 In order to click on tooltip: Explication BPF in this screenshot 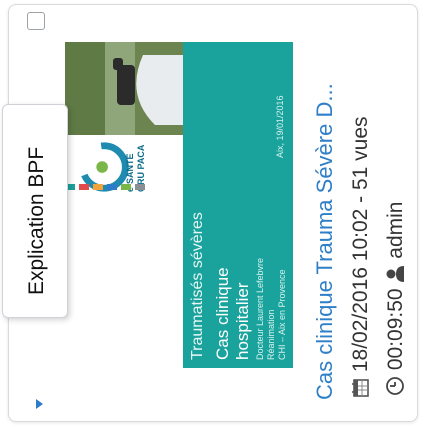, I will do `click(35, 211)`.